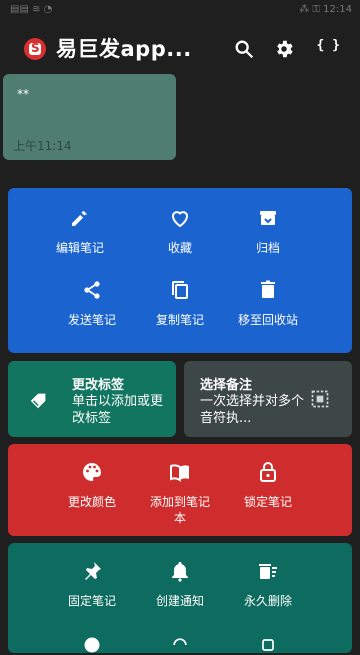  I want to click on archive-button: 归档, so click(268, 231).